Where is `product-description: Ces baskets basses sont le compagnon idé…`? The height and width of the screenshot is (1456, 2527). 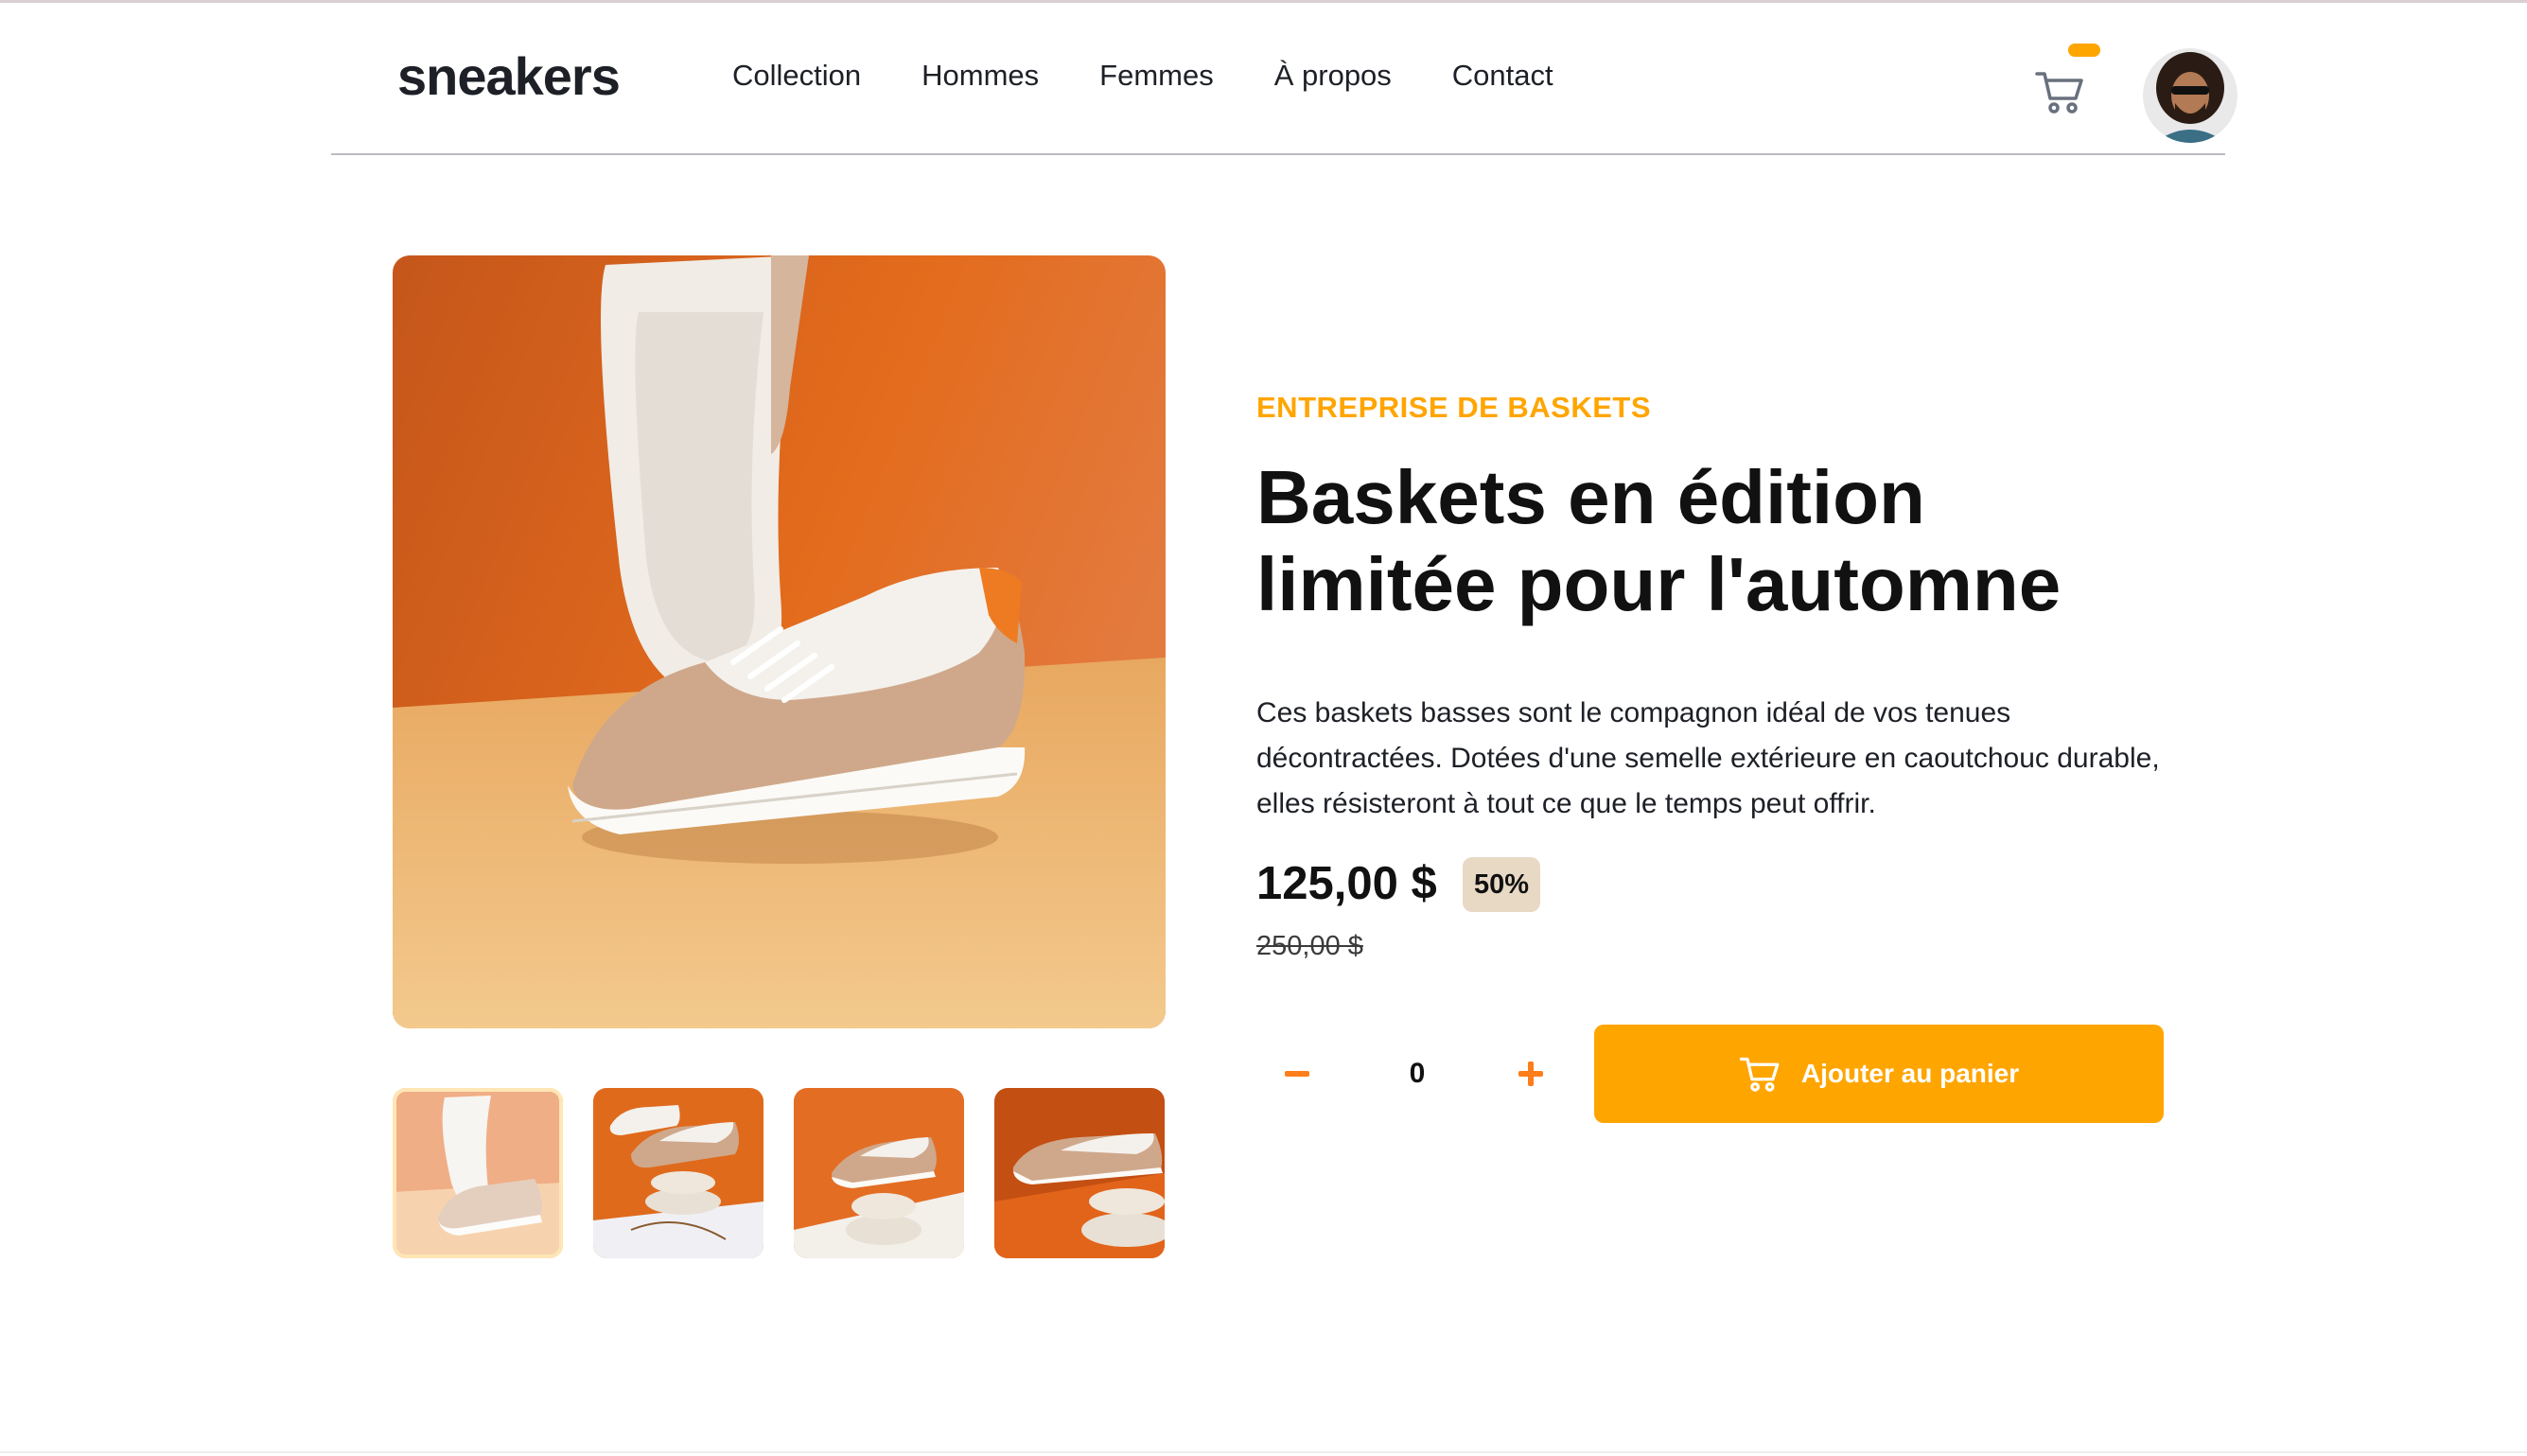 product-description: Ces baskets basses sont le compagnon idé… is located at coordinates (1708, 758).